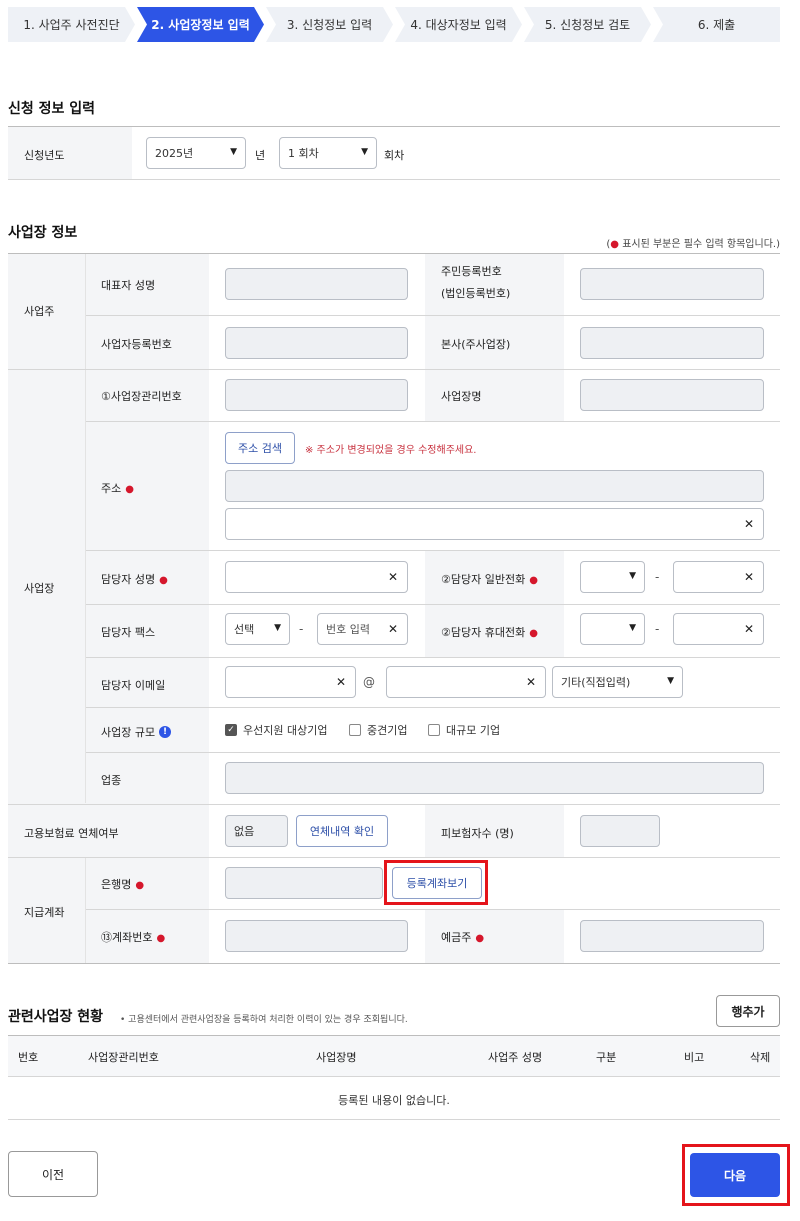  I want to click on table-empty-message: 등록된 내용이 없습니다., so click(394, 1100).